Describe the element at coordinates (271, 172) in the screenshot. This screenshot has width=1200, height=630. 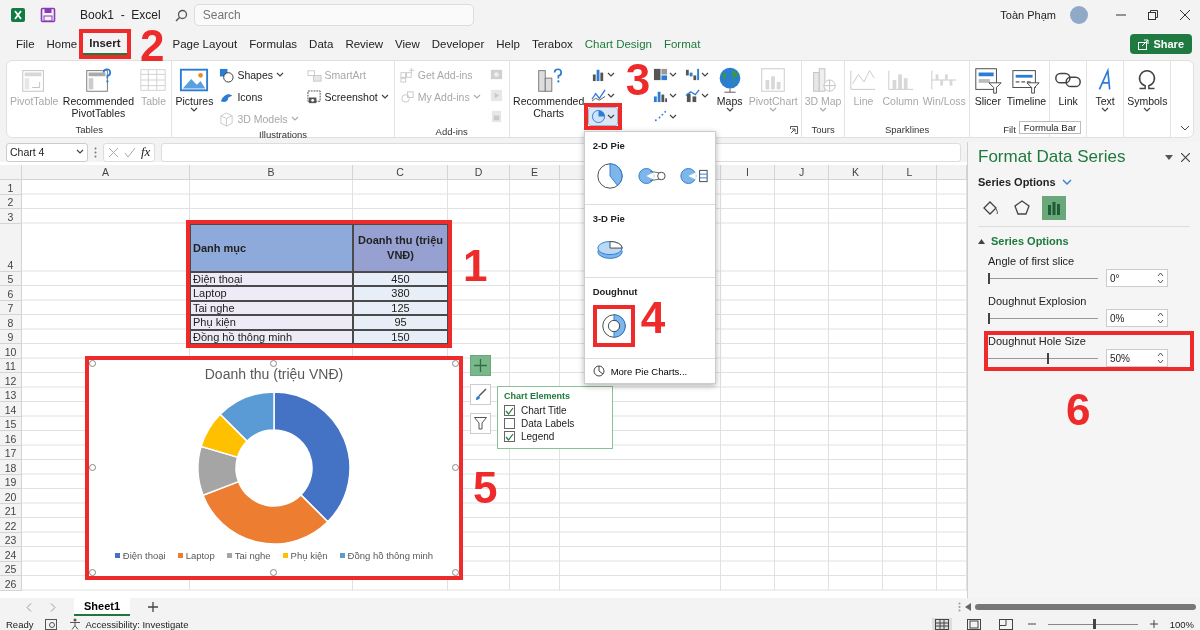
I see `column-header: B` at that location.